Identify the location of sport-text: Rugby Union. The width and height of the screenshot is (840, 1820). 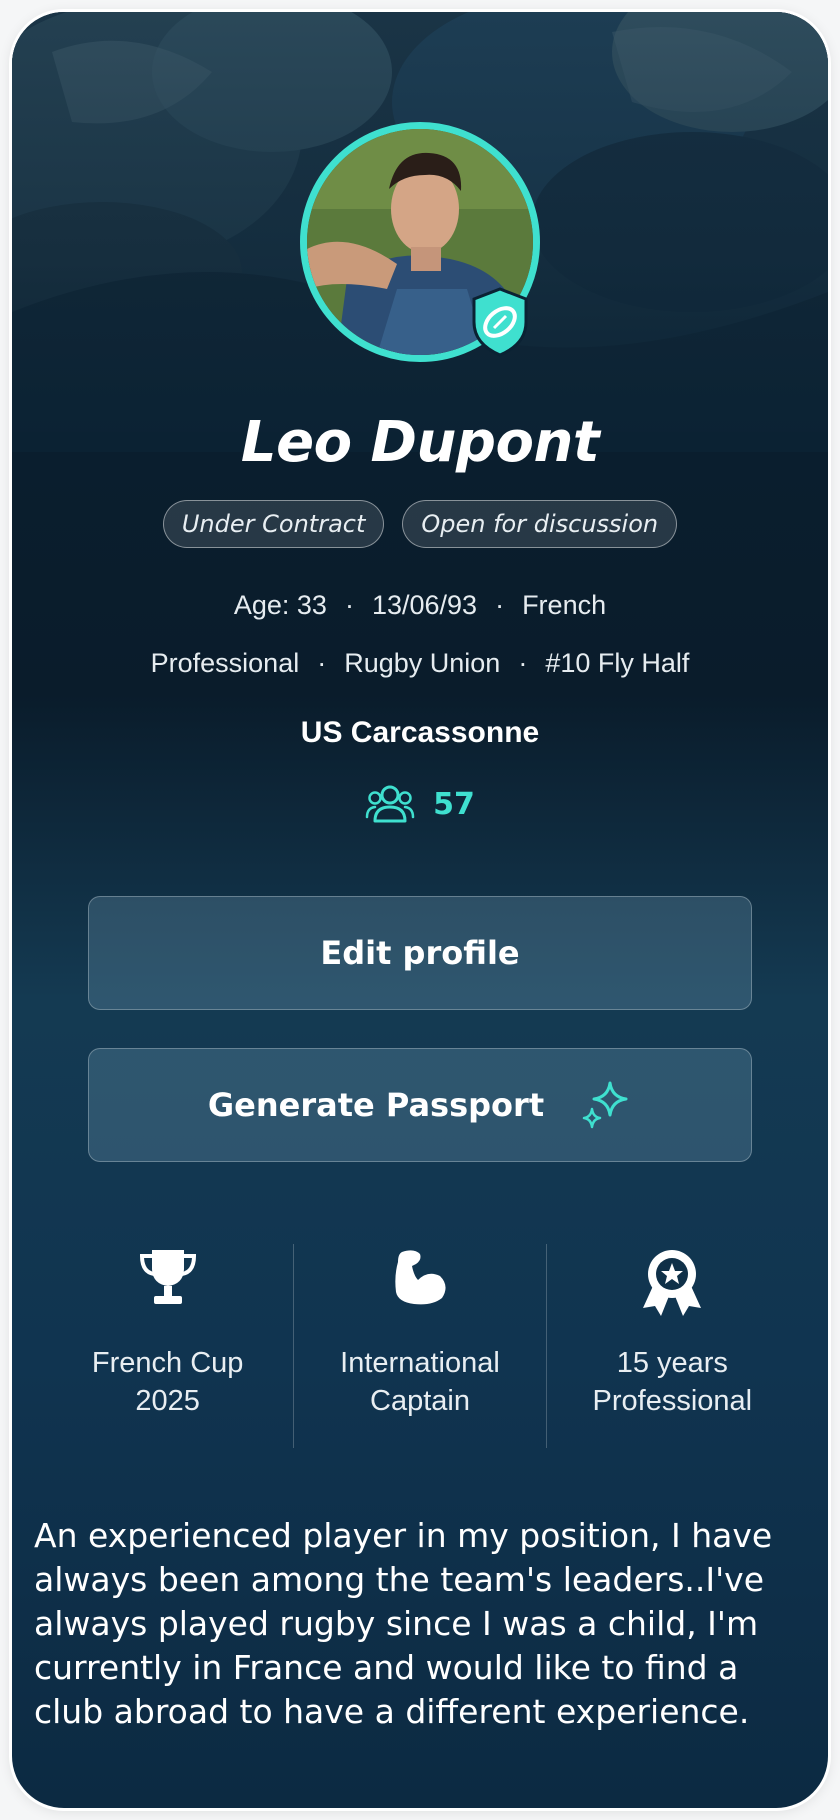
(422, 663).